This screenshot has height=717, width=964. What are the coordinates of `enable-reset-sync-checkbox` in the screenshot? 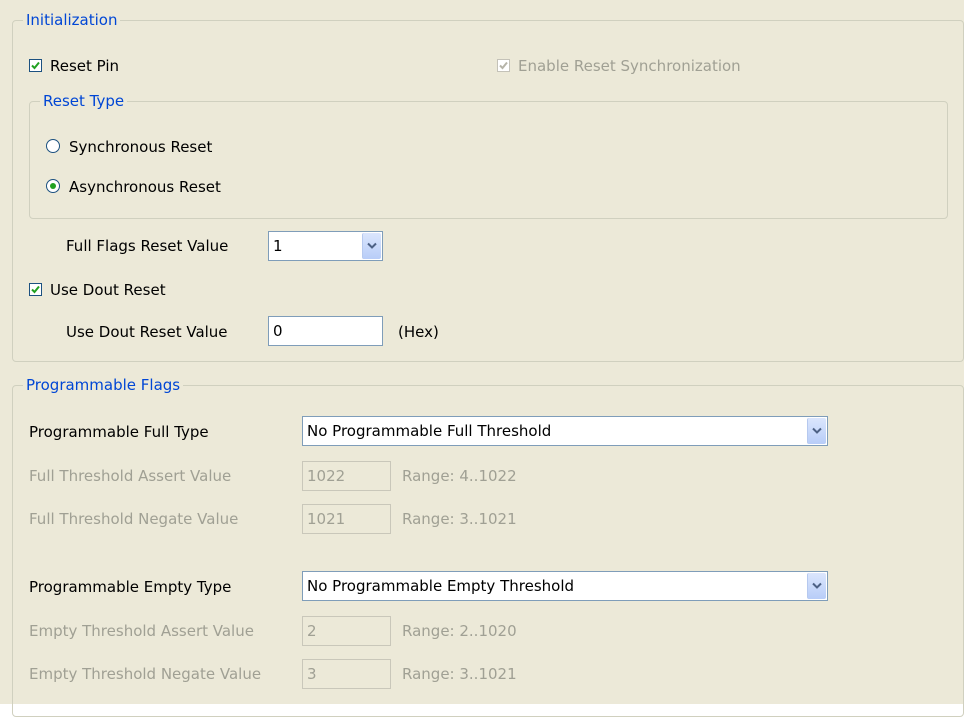 It's located at (503, 65).